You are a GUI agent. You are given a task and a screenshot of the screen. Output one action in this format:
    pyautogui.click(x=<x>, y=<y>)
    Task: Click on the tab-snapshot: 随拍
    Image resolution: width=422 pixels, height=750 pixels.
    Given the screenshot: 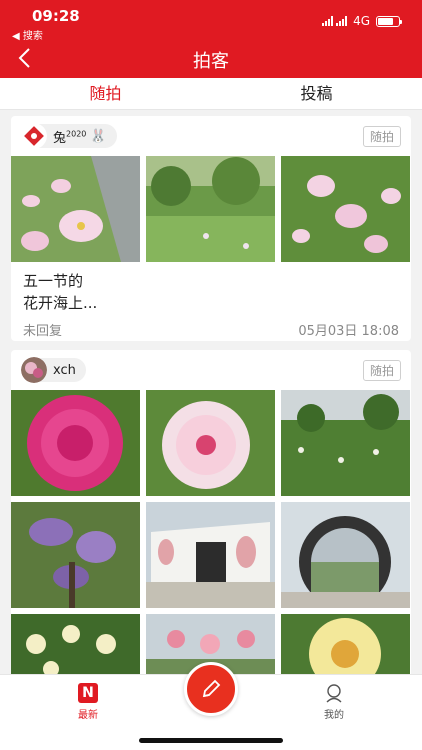 What is the action you would take?
    pyautogui.click(x=105, y=93)
    